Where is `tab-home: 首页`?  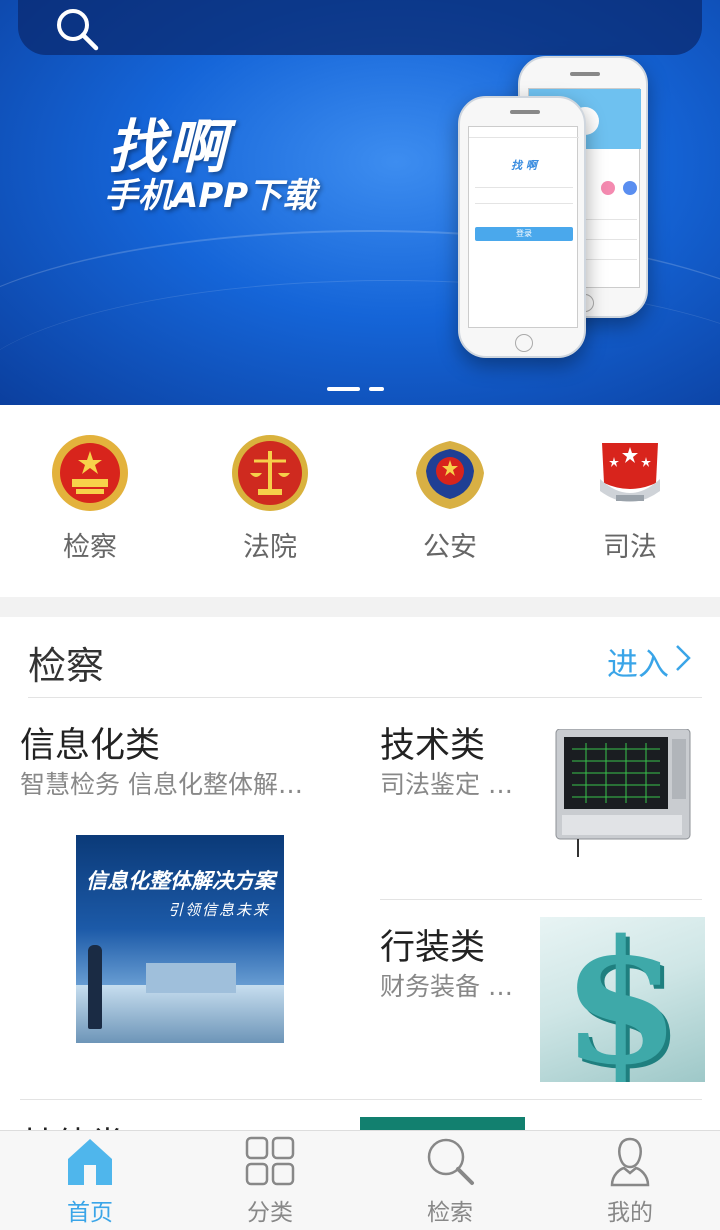
tab-home: 首页 is located at coordinates (90, 1180).